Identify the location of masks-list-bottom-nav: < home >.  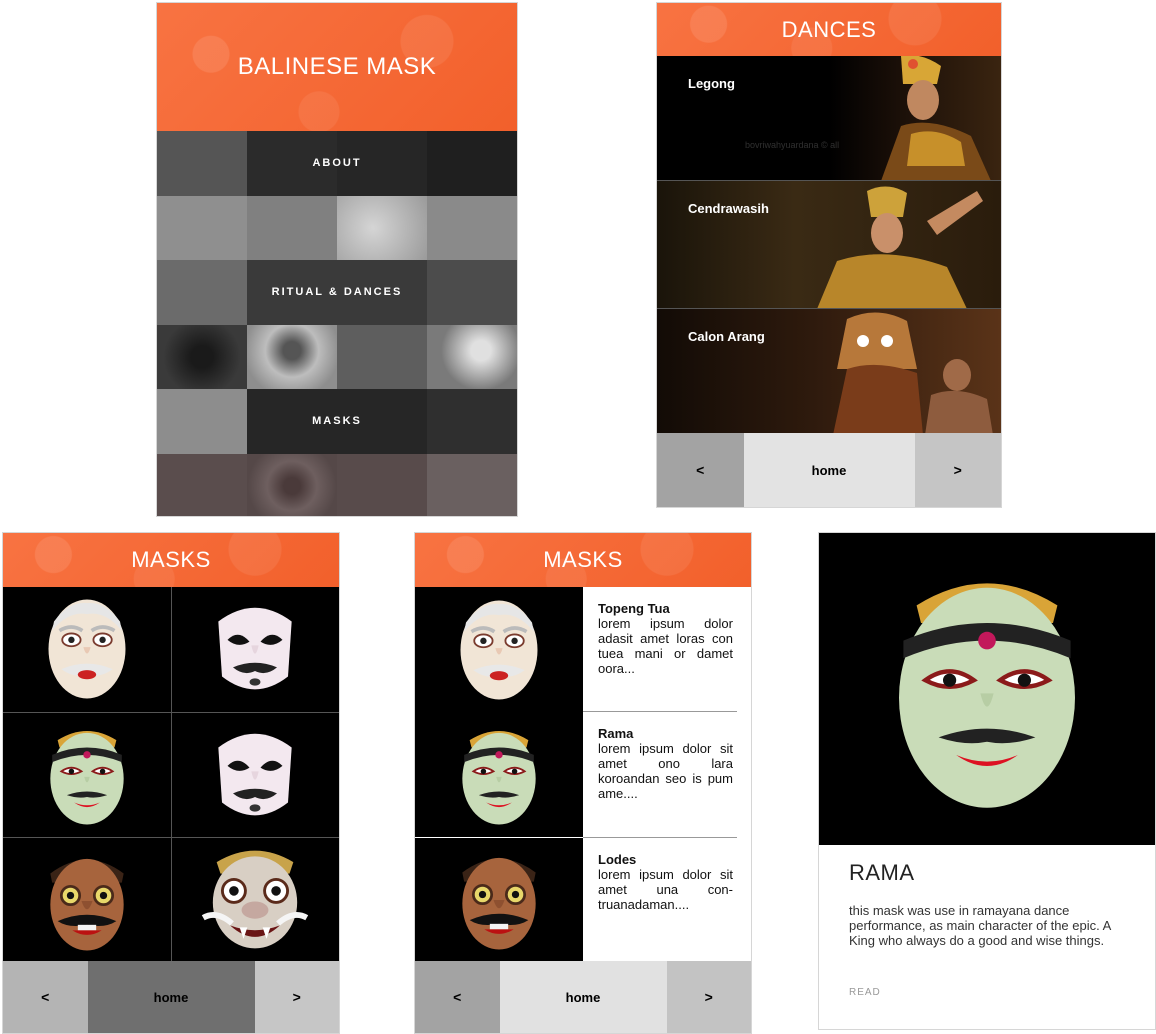
(583, 997).